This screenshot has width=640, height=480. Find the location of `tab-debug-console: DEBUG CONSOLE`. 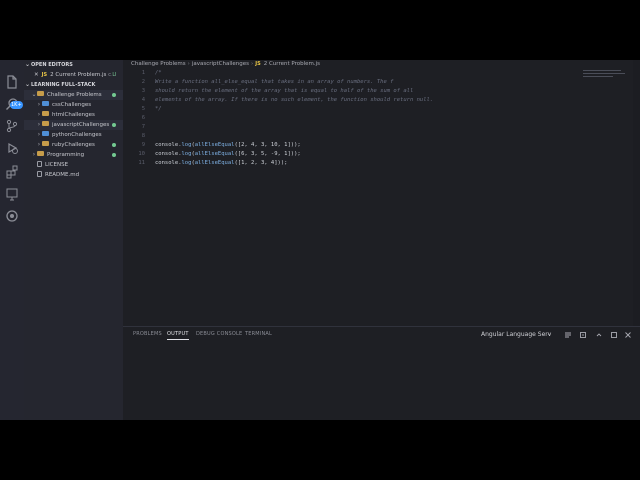

tab-debug-console: DEBUG CONSOLE is located at coordinates (219, 334).